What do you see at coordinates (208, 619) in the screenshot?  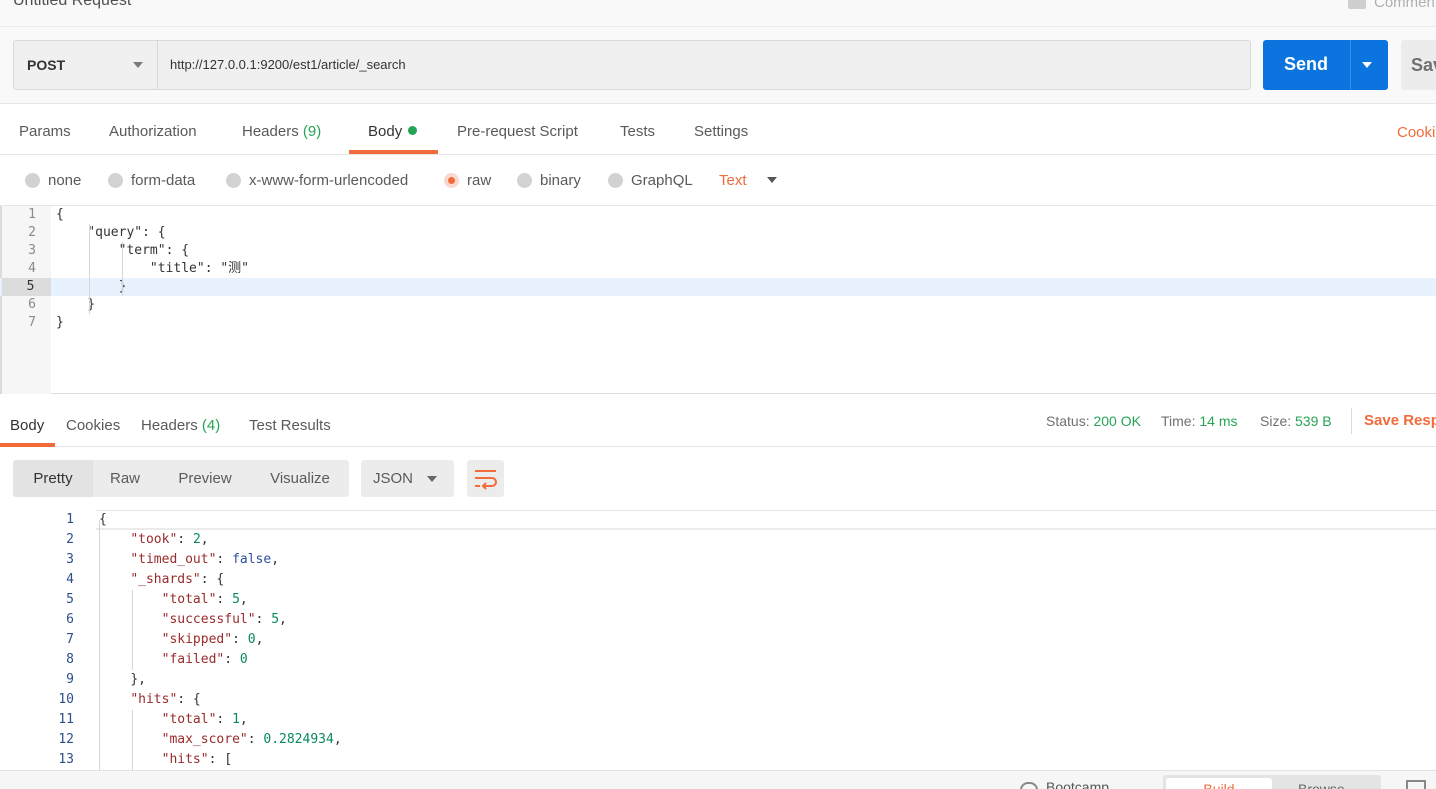 I see `json-token: "successful"` at bounding box center [208, 619].